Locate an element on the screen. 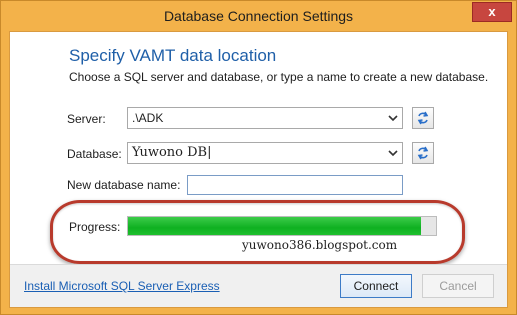 Image resolution: width=517 pixels, height=315 pixels. connect-button: Connect is located at coordinates (376, 286).